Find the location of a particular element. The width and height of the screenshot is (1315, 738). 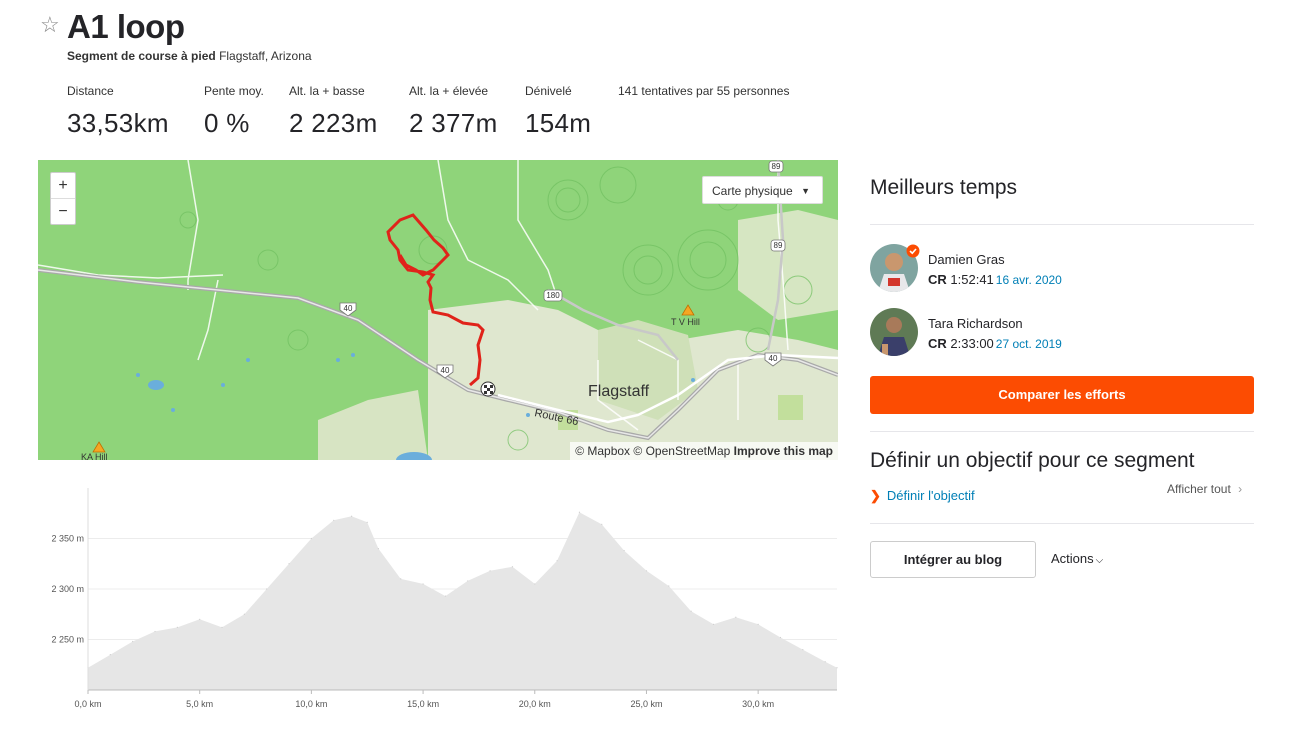

x-tick-label: 15,0 km is located at coordinates (423, 704).